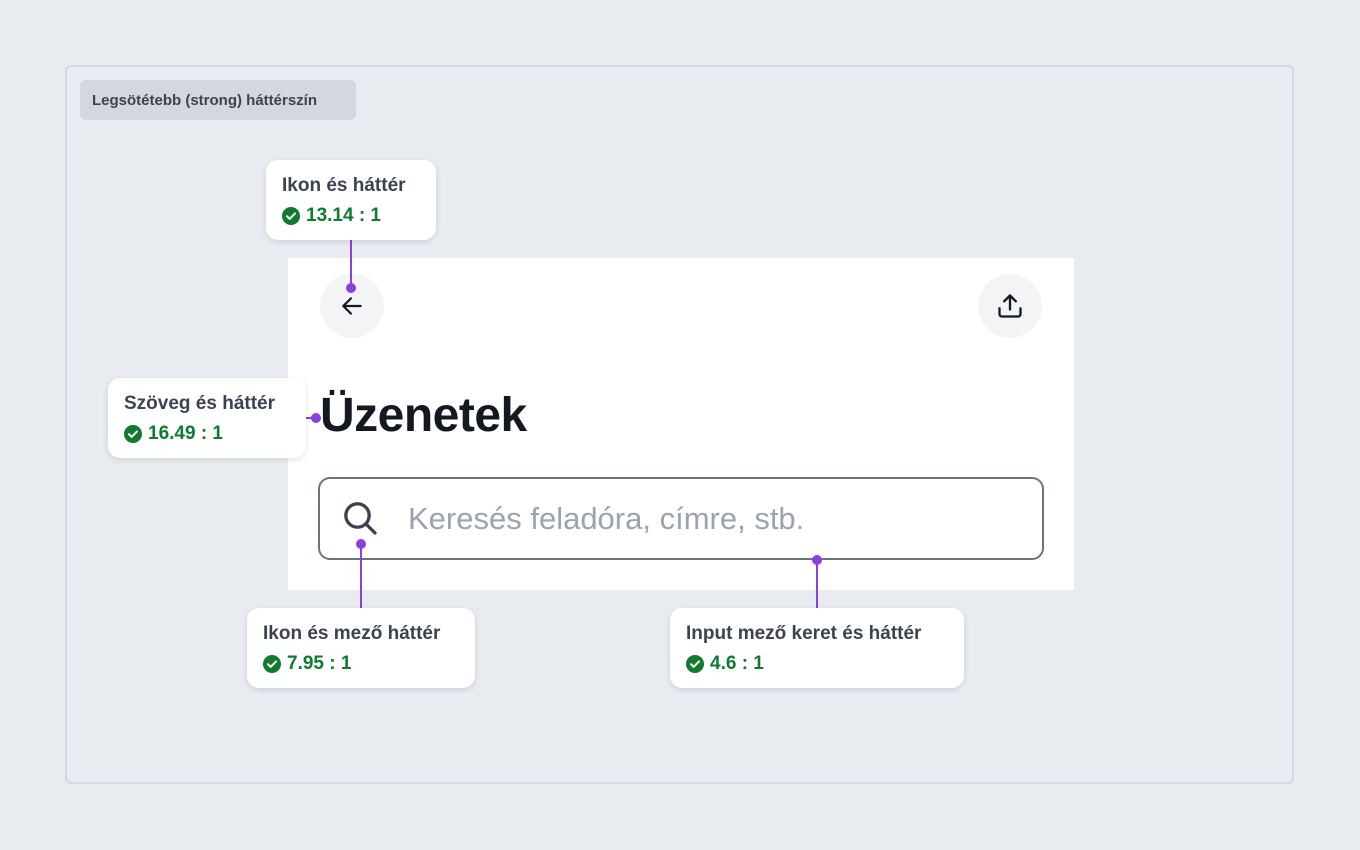  I want to click on contrast-callout-icon-field: Ikon és mező háttér 7.95 : 1, so click(361, 648).